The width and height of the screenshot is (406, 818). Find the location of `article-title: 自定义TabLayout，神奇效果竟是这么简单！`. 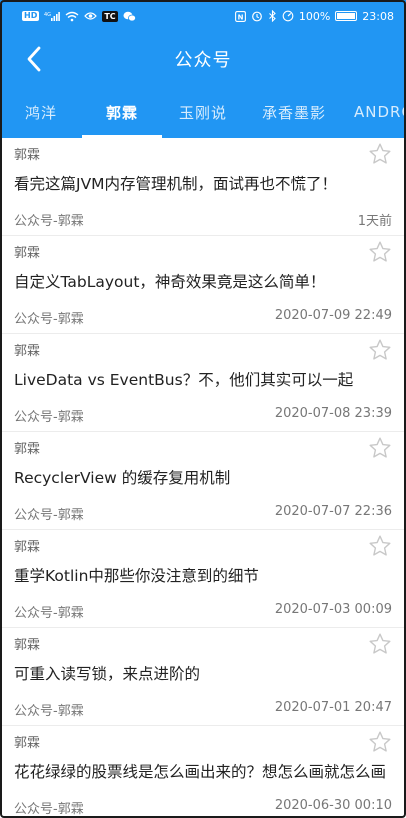

article-title: 自定义TabLayout，神奇效果竟是这么简单！ is located at coordinates (170, 282).